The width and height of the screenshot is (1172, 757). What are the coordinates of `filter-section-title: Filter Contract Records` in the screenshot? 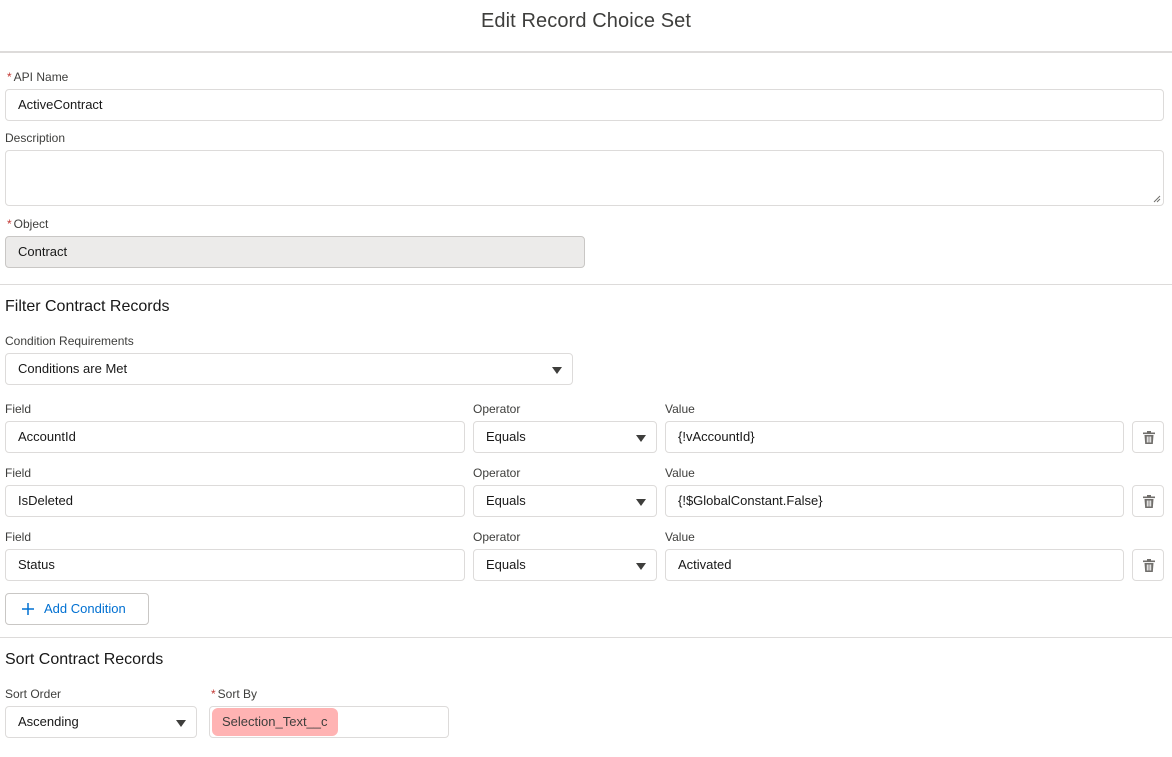 It's located at (87, 306).